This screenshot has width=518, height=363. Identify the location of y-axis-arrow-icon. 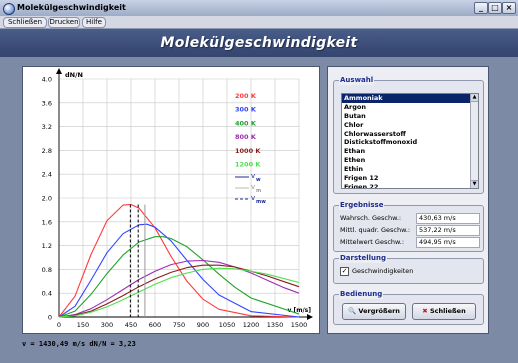
(59, 71).